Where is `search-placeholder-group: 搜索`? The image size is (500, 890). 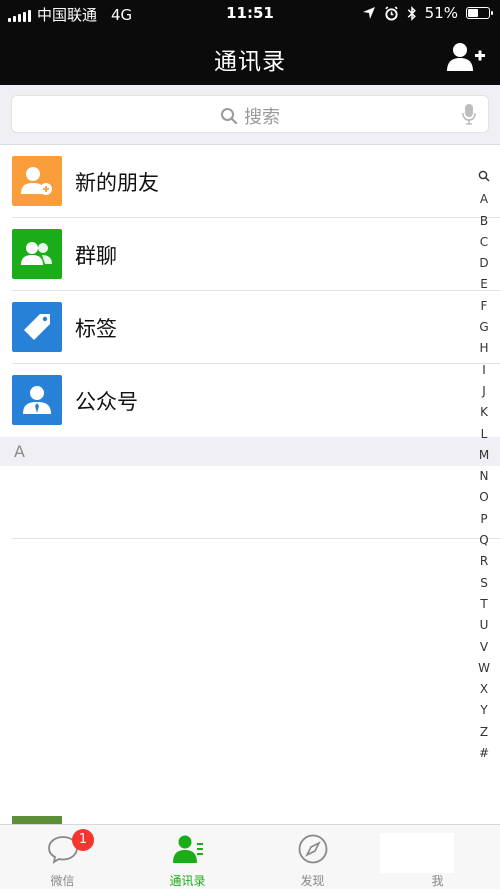 search-placeholder-group: 搜索 is located at coordinates (250, 116).